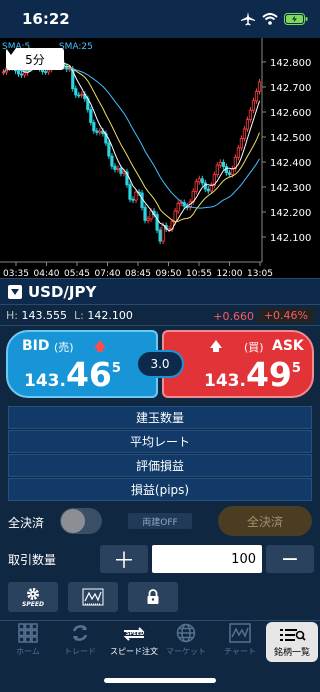 The image size is (320, 692). I want to click on tab-symbol-list: 銘柄一覧, so click(292, 642).